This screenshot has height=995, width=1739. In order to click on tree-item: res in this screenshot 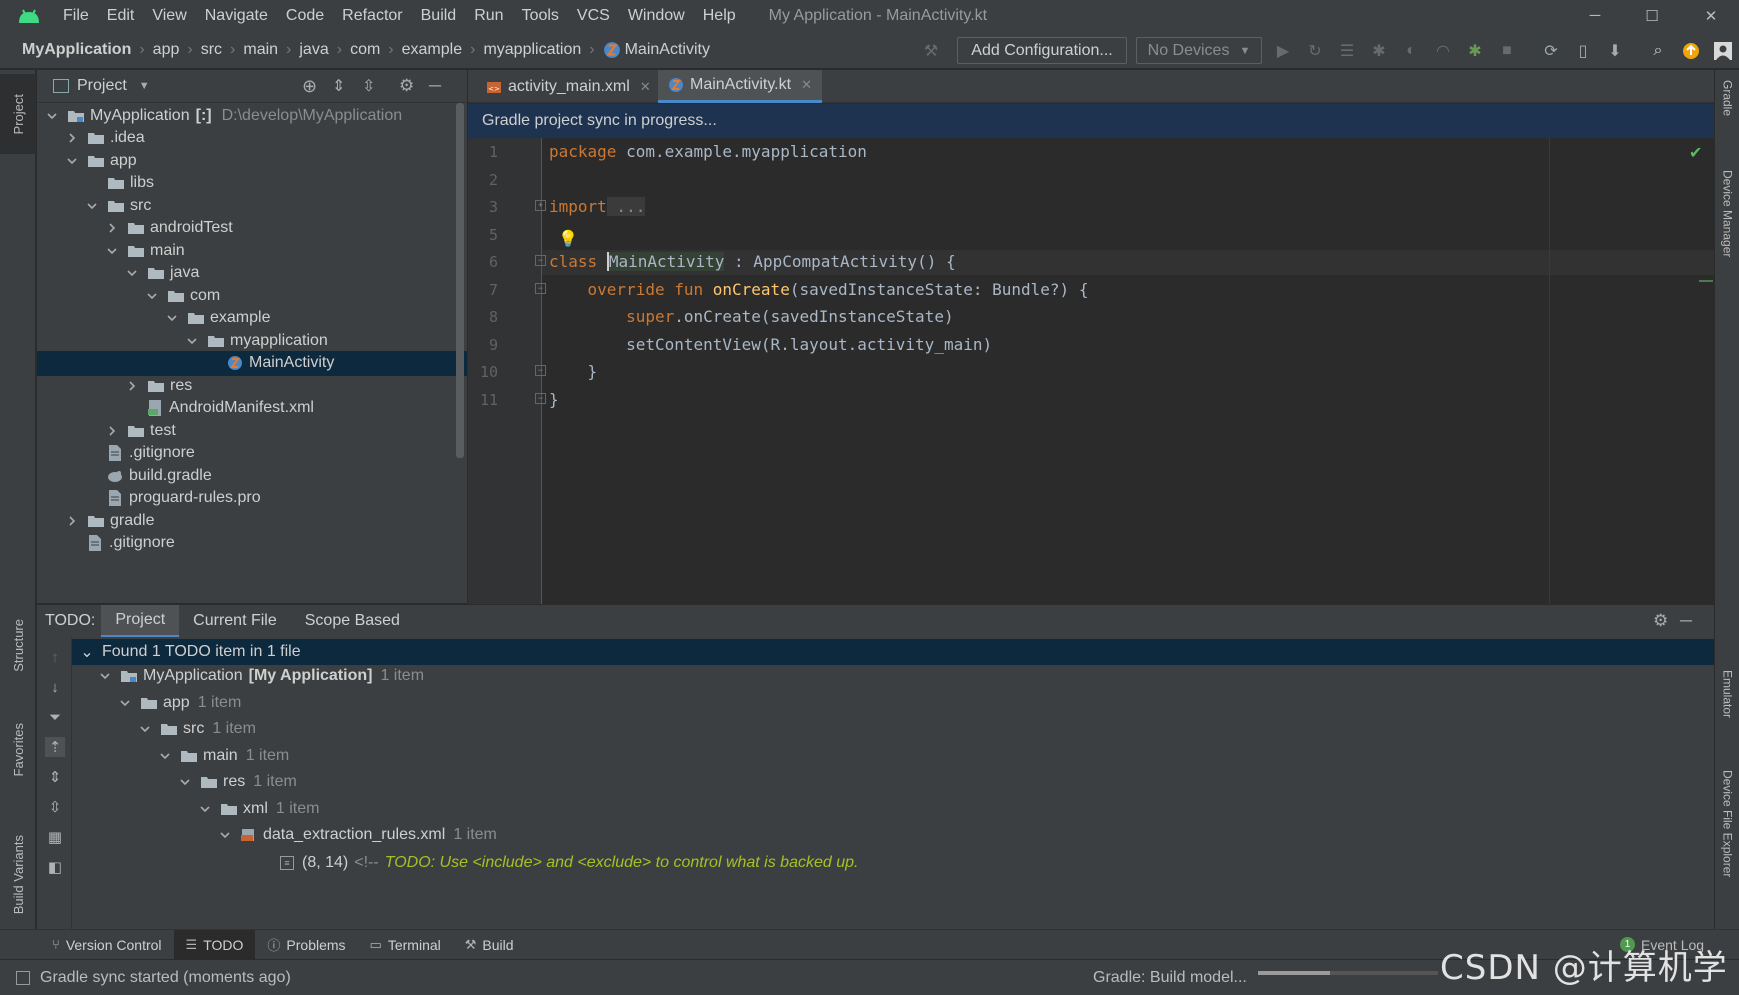, I will do `click(252, 385)`.